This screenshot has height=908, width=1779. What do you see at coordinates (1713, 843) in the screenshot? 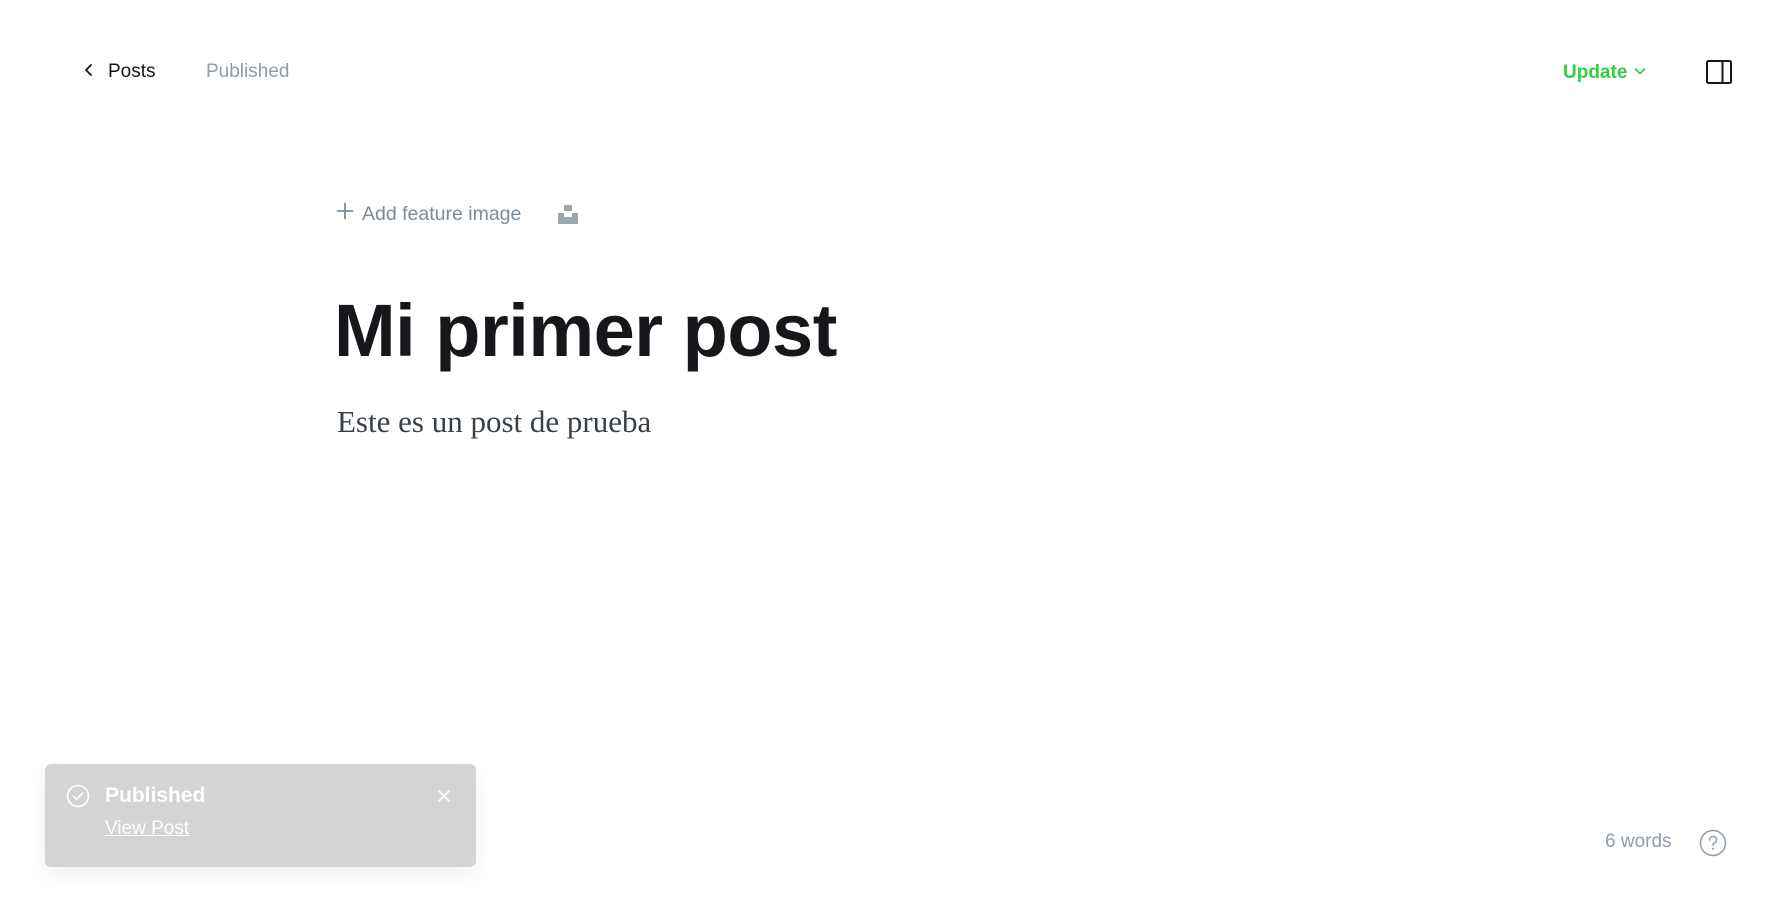
I see `help-icon` at bounding box center [1713, 843].